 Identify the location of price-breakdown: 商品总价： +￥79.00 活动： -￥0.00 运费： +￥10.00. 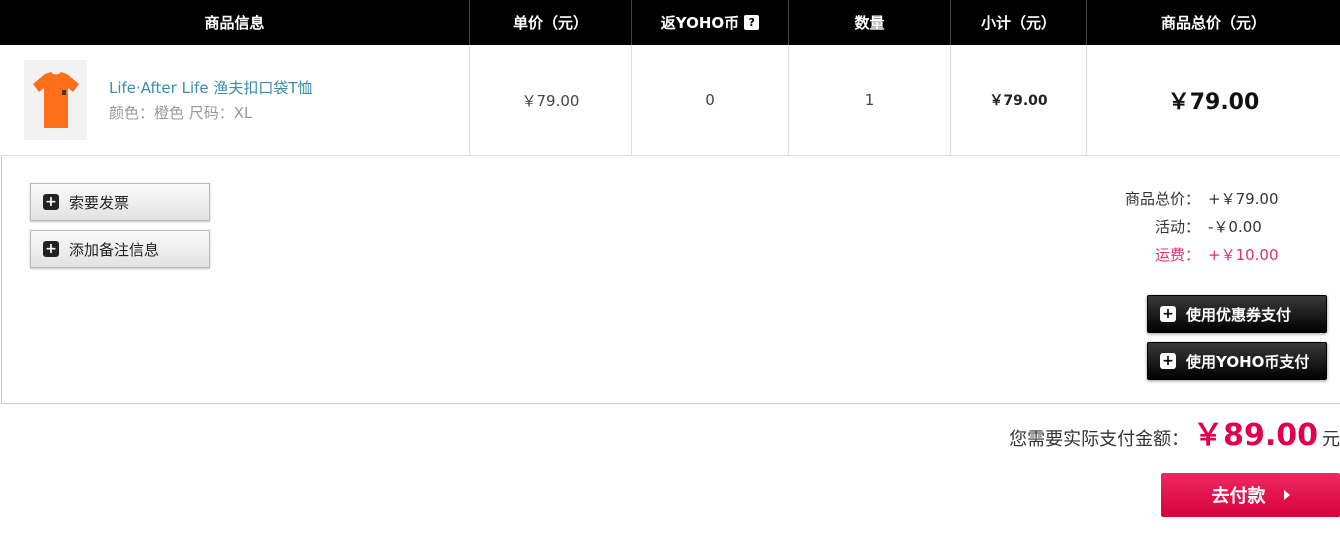
(1203, 226).